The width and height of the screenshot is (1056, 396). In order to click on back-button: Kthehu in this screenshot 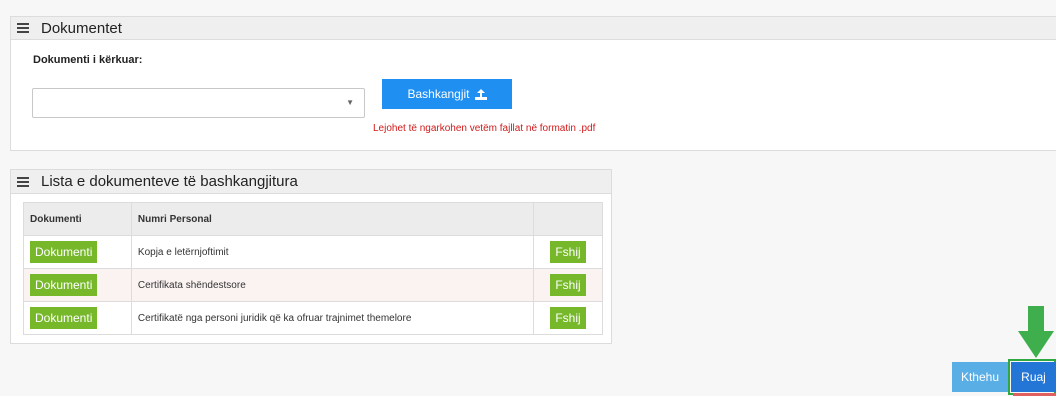, I will do `click(980, 377)`.